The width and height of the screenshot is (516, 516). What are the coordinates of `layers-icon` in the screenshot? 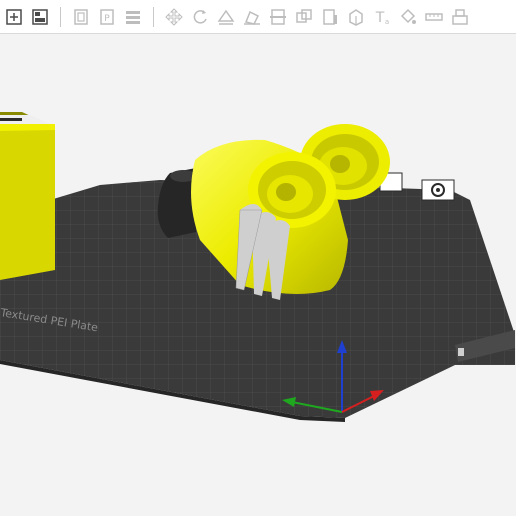 It's located at (133, 17).